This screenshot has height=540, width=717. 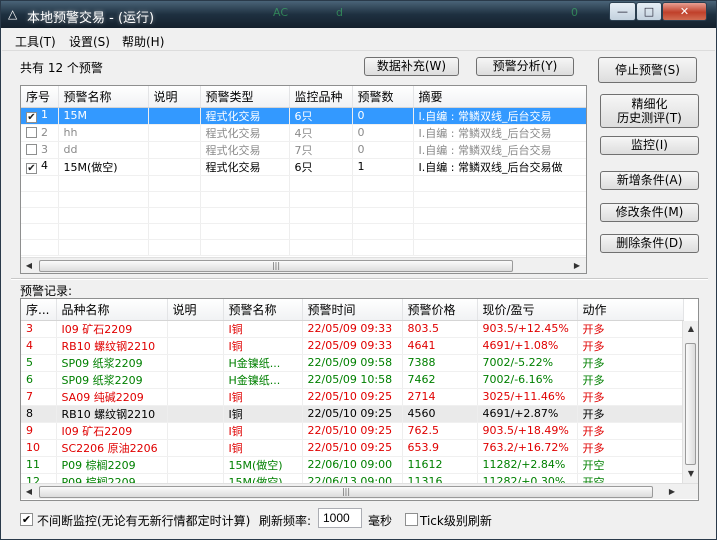 I want to click on refresh-unit-label: 毫秒, so click(x=380, y=521).